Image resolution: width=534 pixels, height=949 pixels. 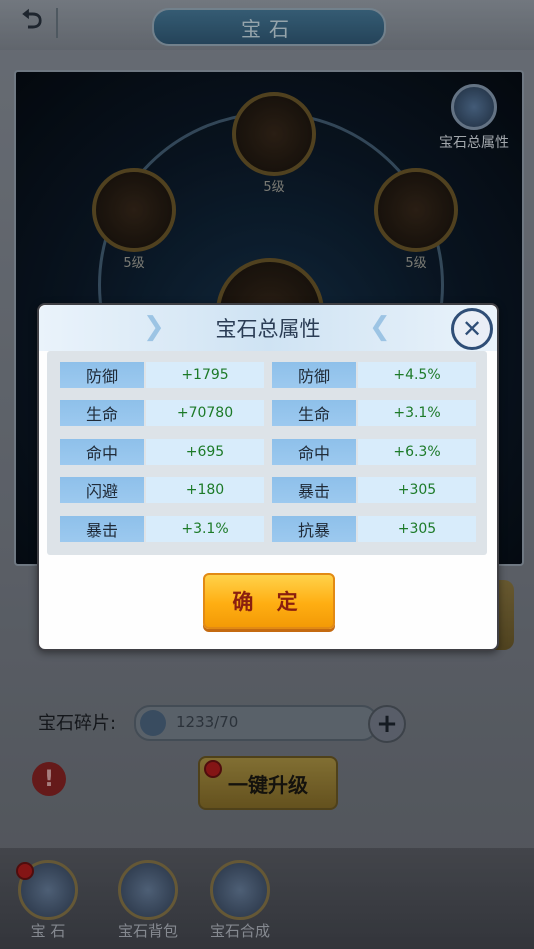 I want to click on attribute-row: 抗暴 +305, so click(x=374, y=529).